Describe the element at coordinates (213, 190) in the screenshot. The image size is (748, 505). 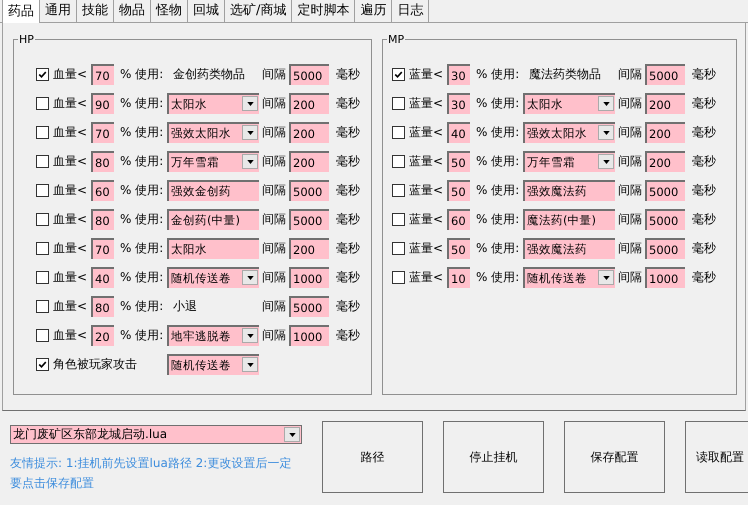
I see `item-field: 强效金创药` at that location.